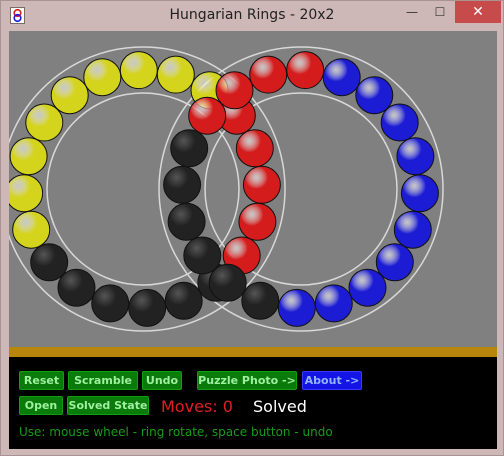  What do you see at coordinates (440, 12) in the screenshot?
I see `maximize-button: ☐` at bounding box center [440, 12].